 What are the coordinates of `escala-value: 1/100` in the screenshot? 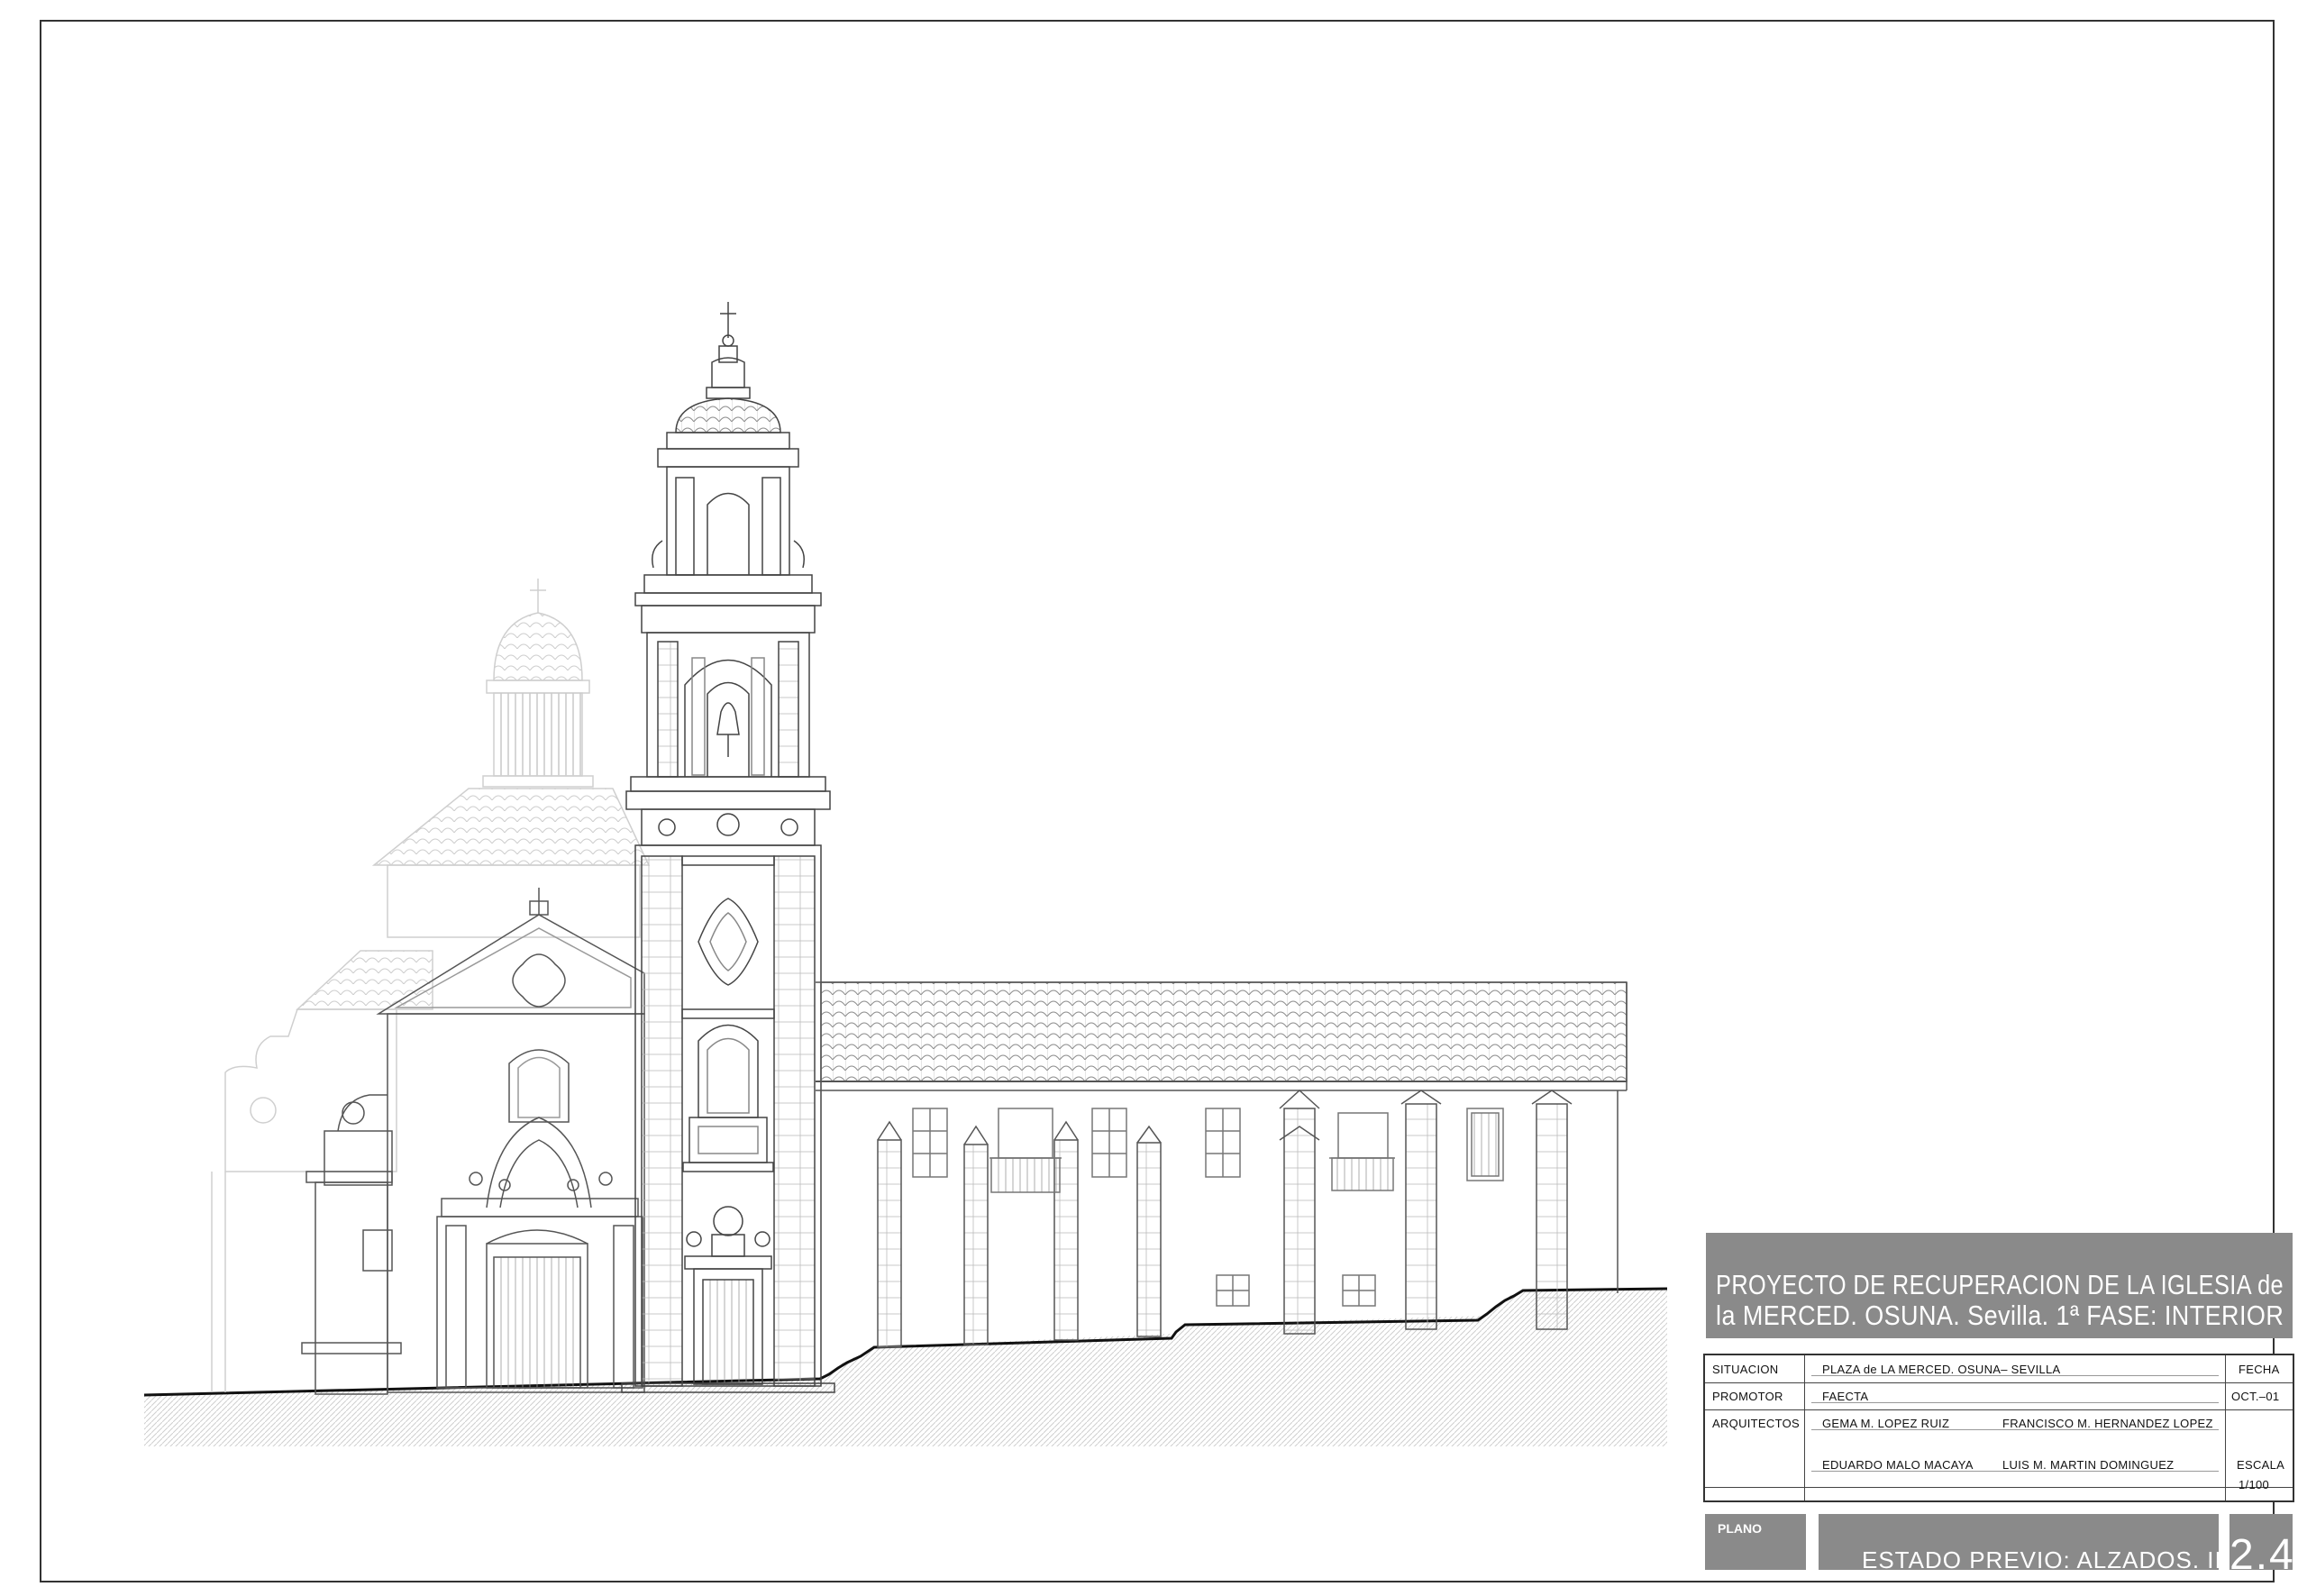 It's located at (2254, 1485).